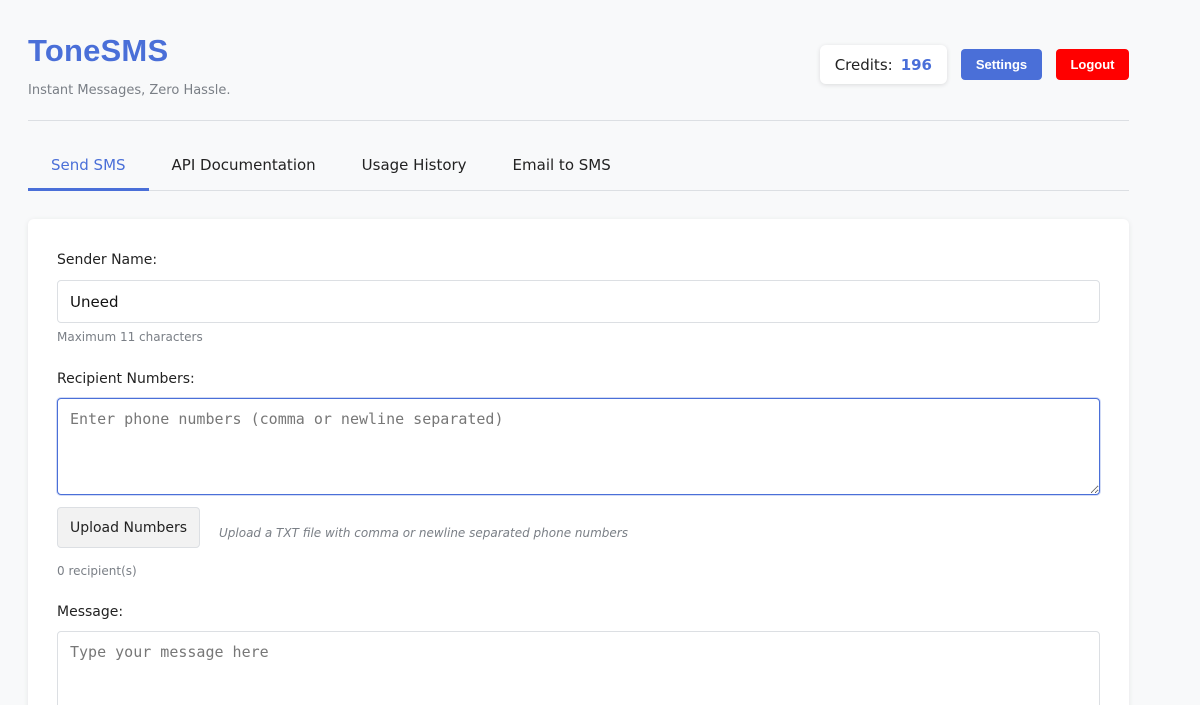 Image resolution: width=1200 pixels, height=705 pixels. What do you see at coordinates (128, 527) in the screenshot?
I see `upload-numbers-button: Upload Numbers` at bounding box center [128, 527].